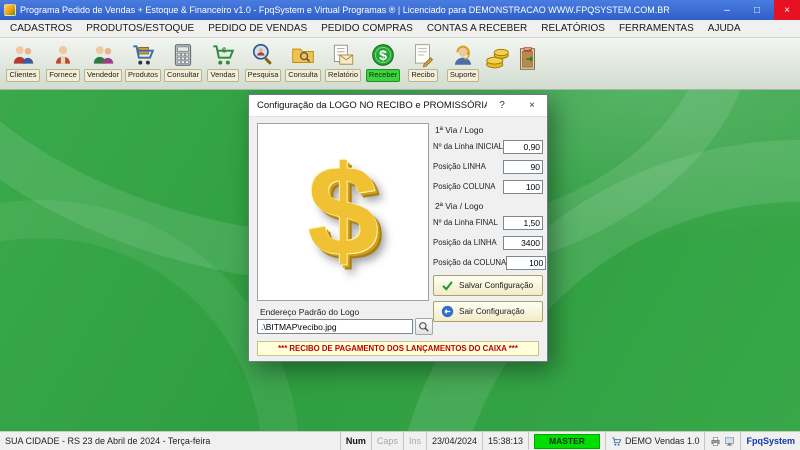 The image size is (800, 450). I want to click on posicao-linha-1-label: Posição LINHA, so click(459, 166).